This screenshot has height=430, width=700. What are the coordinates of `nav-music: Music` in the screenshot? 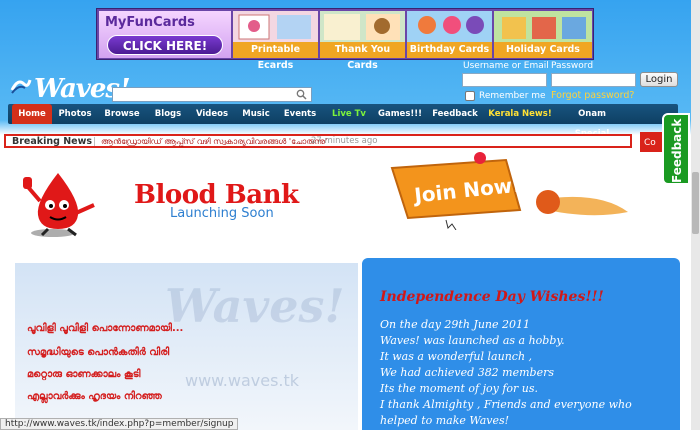 It's located at (256, 114).